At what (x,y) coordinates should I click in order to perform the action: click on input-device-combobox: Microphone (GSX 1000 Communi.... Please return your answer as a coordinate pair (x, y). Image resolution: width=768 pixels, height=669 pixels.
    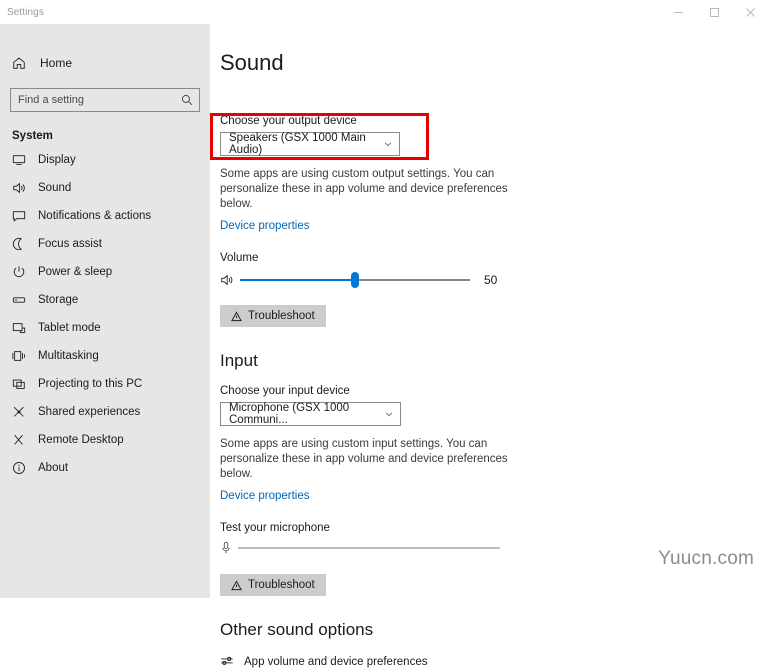
    Looking at the image, I should click on (310, 414).